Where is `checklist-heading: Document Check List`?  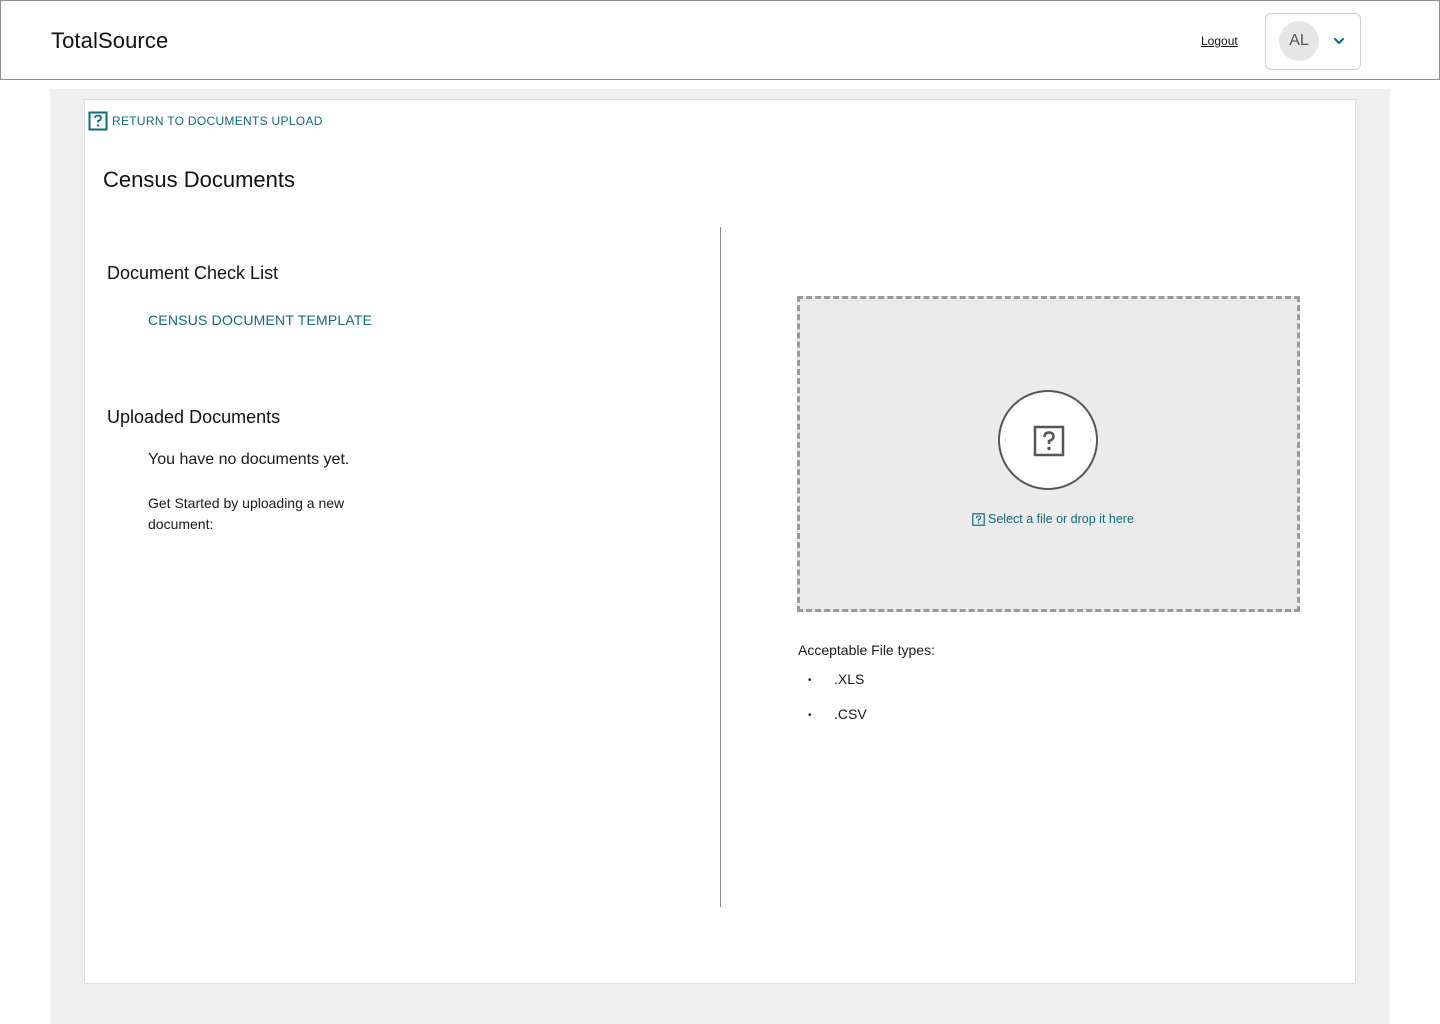
checklist-heading: Document Check List is located at coordinates (193, 273).